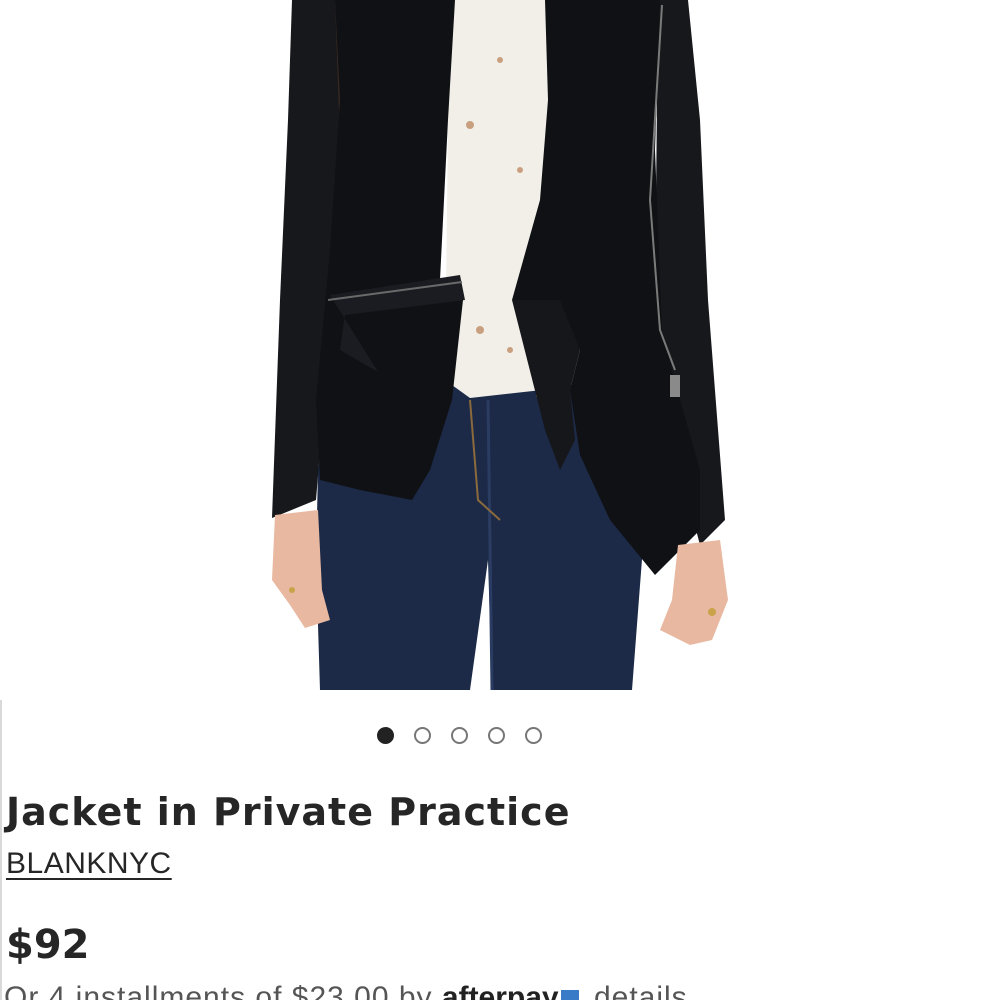  What do you see at coordinates (48, 945) in the screenshot?
I see `product-price: $92` at bounding box center [48, 945].